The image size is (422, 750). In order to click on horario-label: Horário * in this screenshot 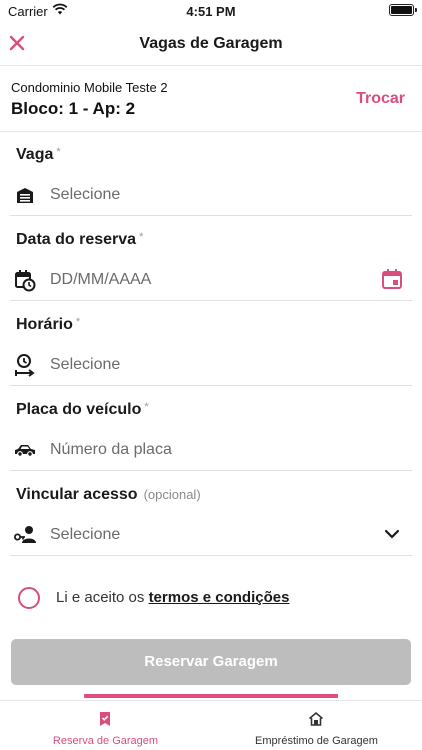, I will do `click(48, 325)`.